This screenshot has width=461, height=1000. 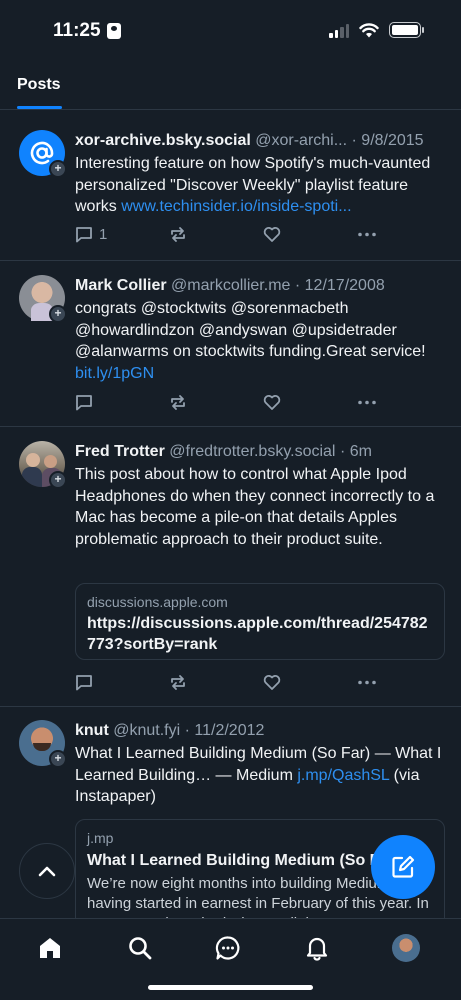 What do you see at coordinates (392, 140) in the screenshot?
I see `post-time: 9/8/2015` at bounding box center [392, 140].